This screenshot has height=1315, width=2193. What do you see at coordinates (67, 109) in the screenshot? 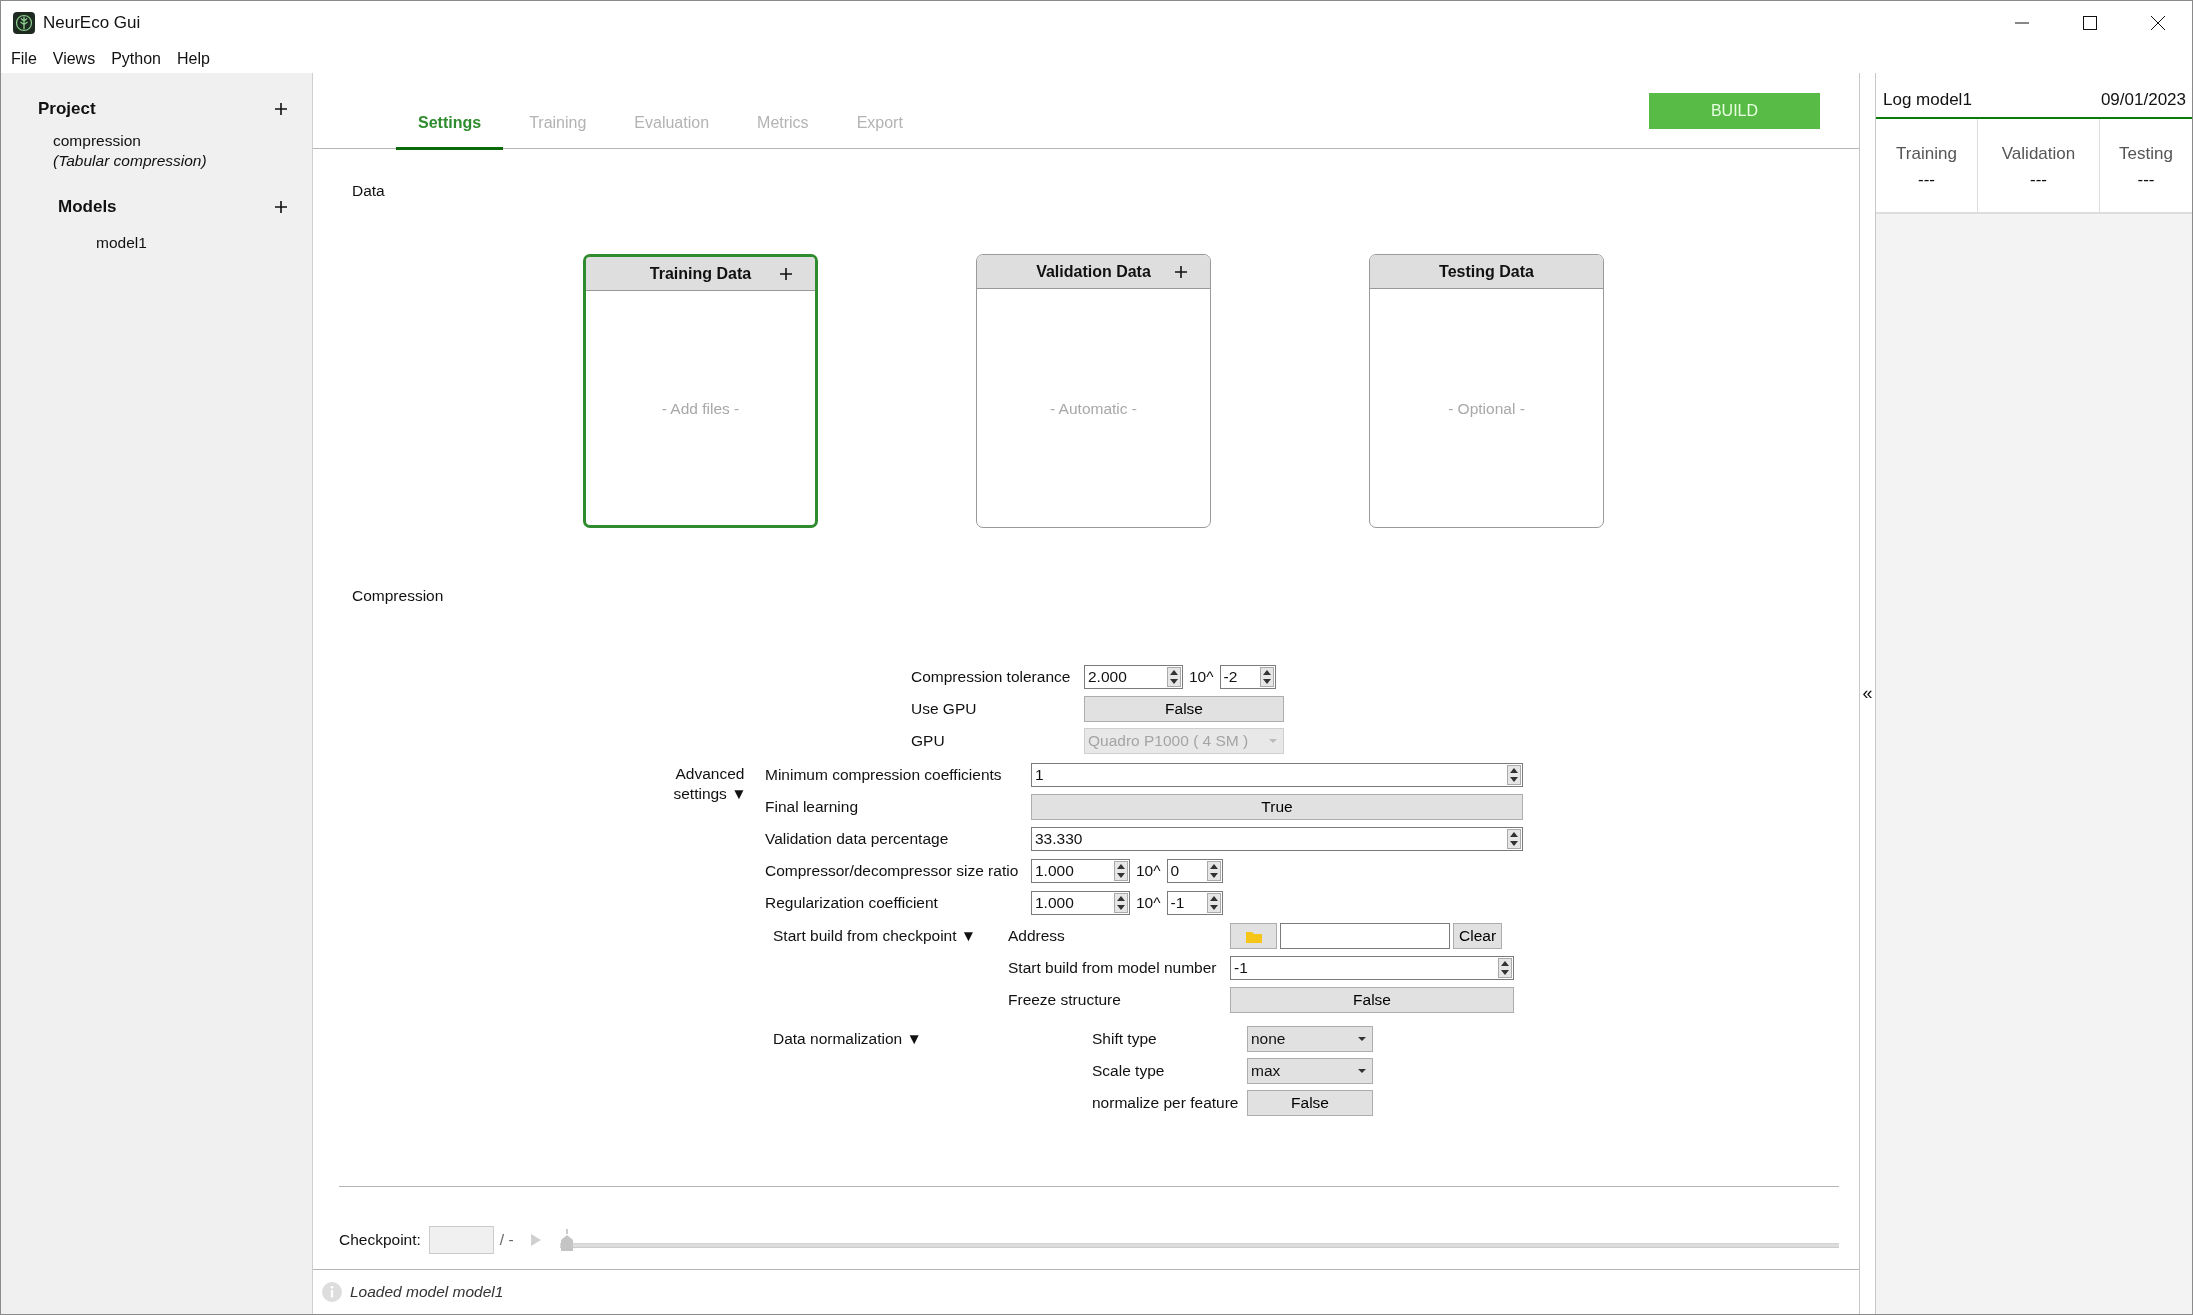
I see `section-heading: Project` at bounding box center [67, 109].